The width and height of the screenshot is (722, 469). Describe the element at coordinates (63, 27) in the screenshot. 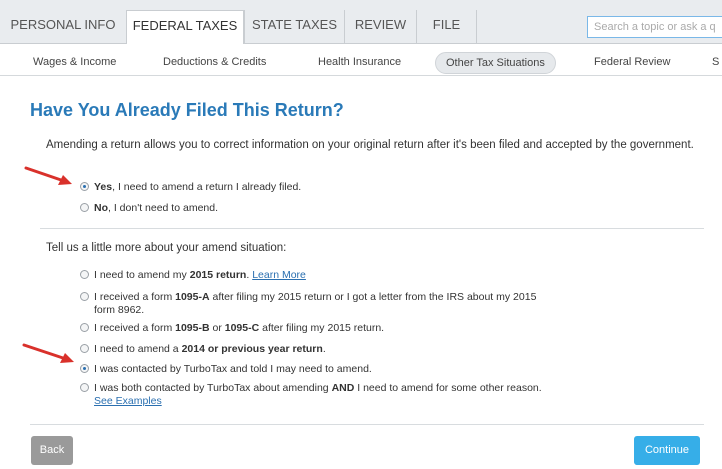

I see `tab-personal-info: PERSONAL INFO` at that location.